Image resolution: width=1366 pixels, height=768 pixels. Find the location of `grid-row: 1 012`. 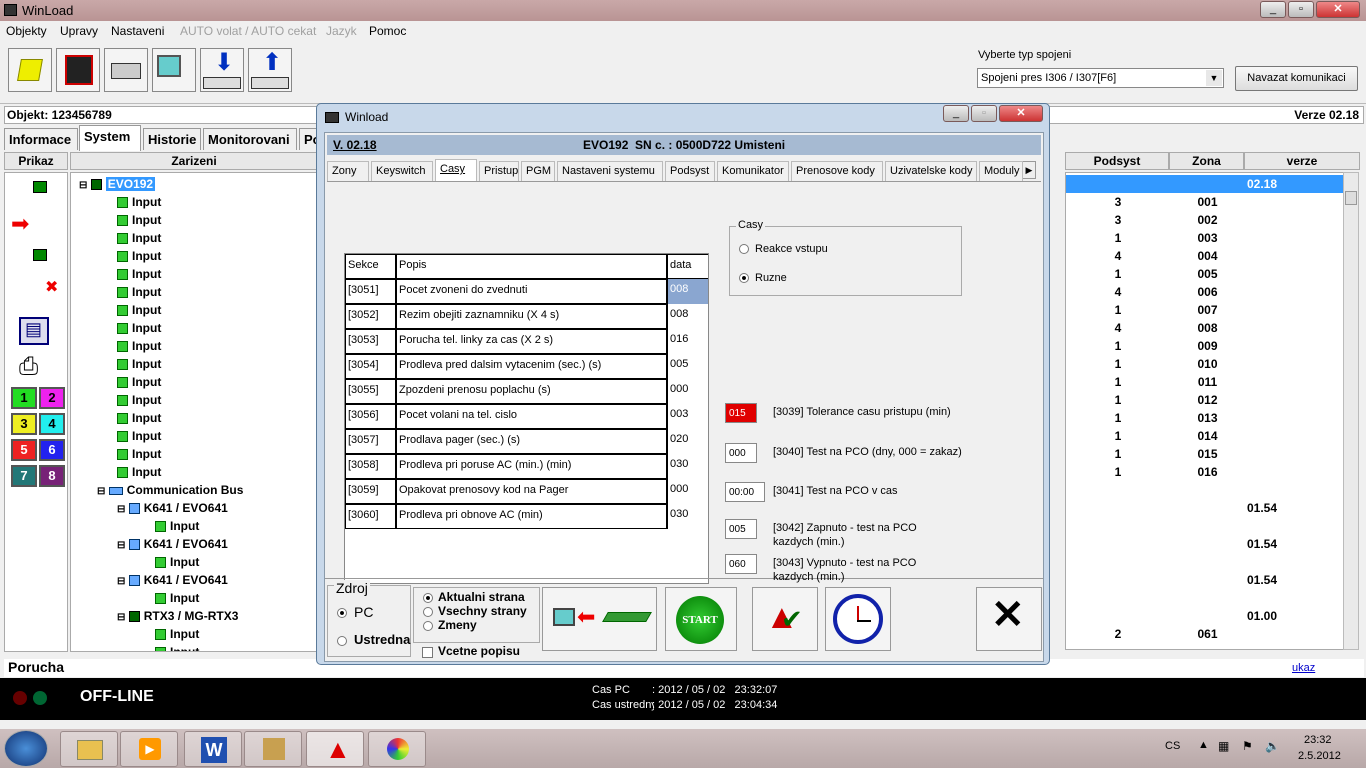

grid-row: 1 012 is located at coordinates (1205, 400).